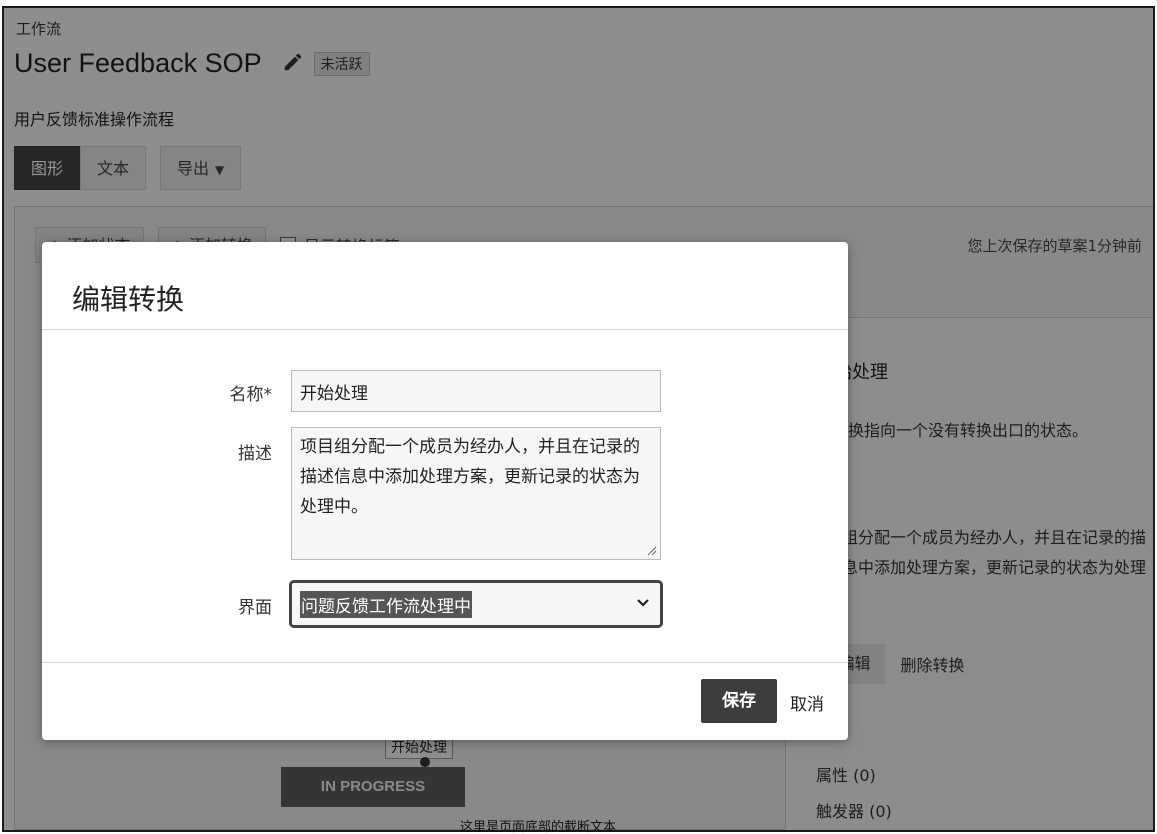 The width and height of the screenshot is (1157, 834). What do you see at coordinates (476, 604) in the screenshot?
I see `screen-select: 问题反馈工作流处理中` at bounding box center [476, 604].